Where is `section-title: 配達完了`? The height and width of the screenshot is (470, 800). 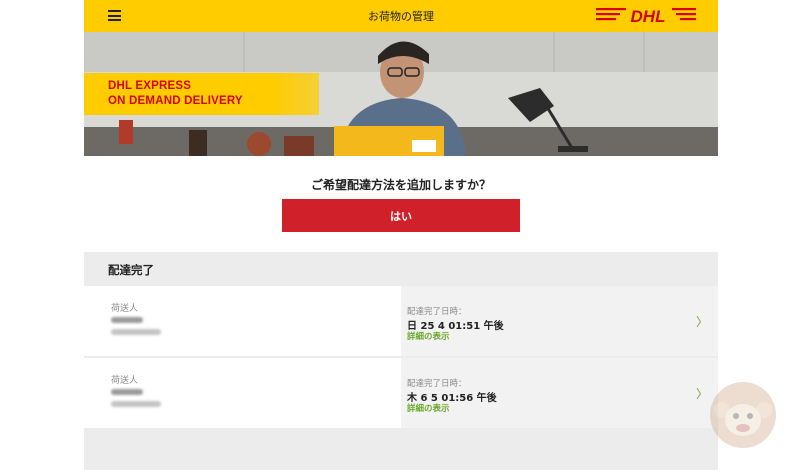
section-title: 配達完了 is located at coordinates (131, 270).